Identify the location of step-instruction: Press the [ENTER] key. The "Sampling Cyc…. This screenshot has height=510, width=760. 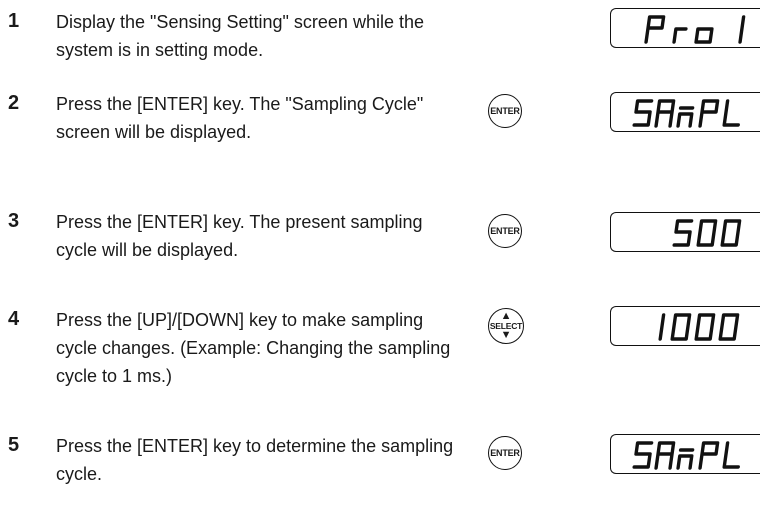
(240, 118).